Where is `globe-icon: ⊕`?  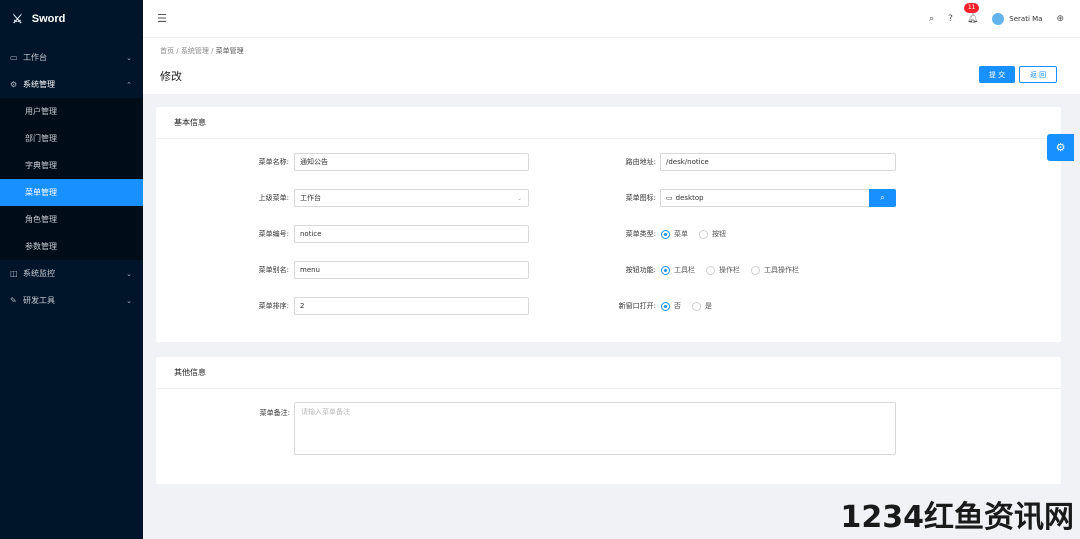
globe-icon: ⊕ is located at coordinates (1060, 19).